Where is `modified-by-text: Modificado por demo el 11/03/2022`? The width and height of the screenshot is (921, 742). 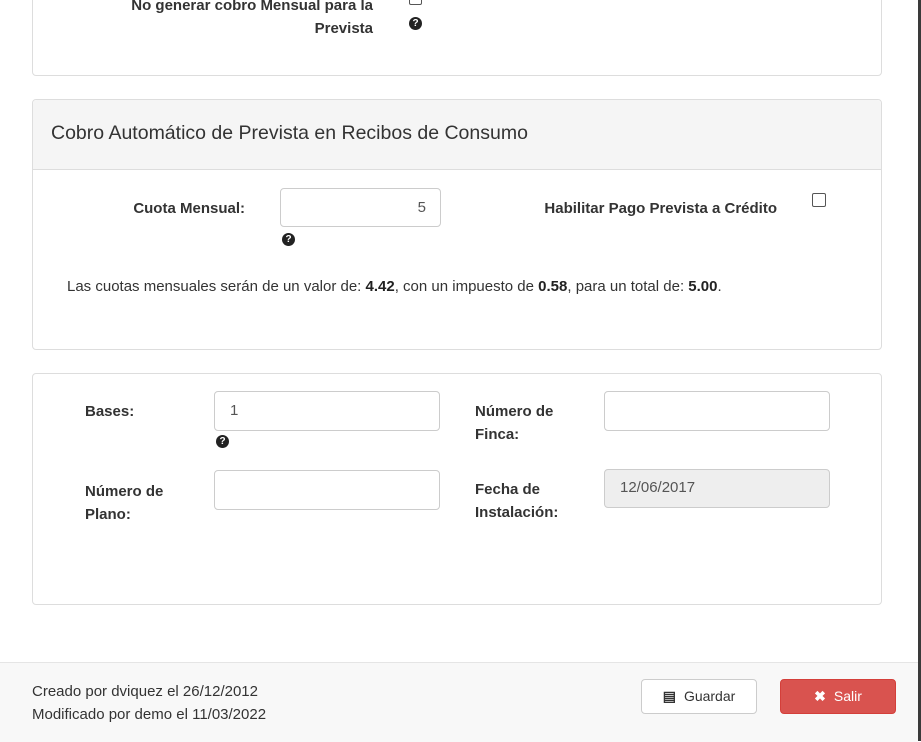 modified-by-text: Modificado por demo el 11/03/2022 is located at coordinates (149, 714).